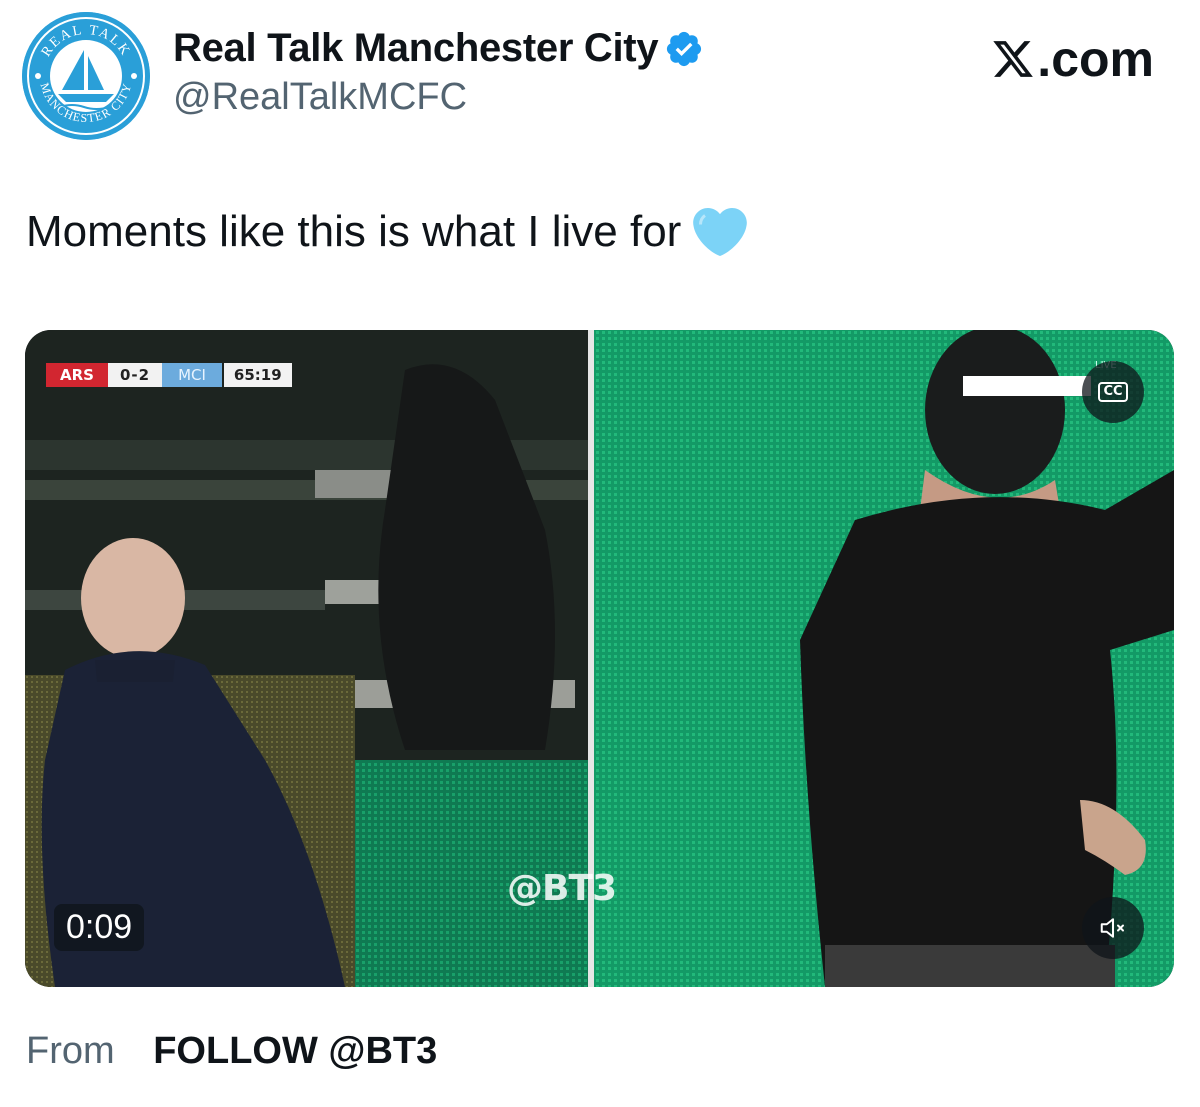  Describe the element at coordinates (720, 232) in the screenshot. I see `light-blue-heart-icon` at that location.